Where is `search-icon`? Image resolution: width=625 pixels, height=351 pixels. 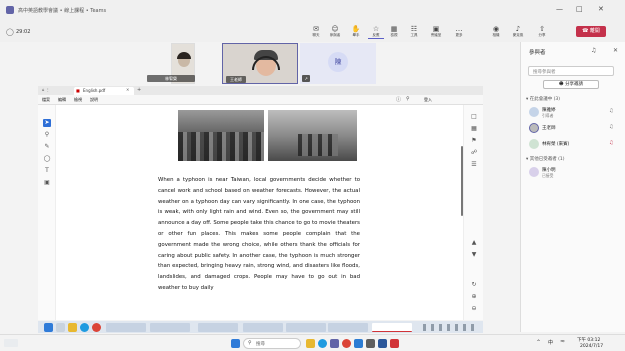 search-icon is located at coordinates (60, 327).